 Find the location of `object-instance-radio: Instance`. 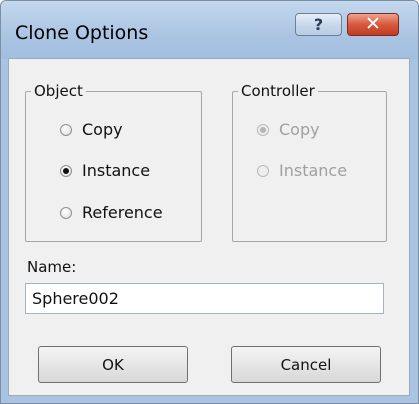

object-instance-radio: Instance is located at coordinates (105, 170).